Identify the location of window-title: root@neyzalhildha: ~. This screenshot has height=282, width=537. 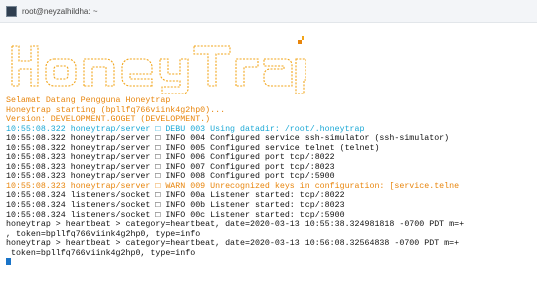
(60, 11).